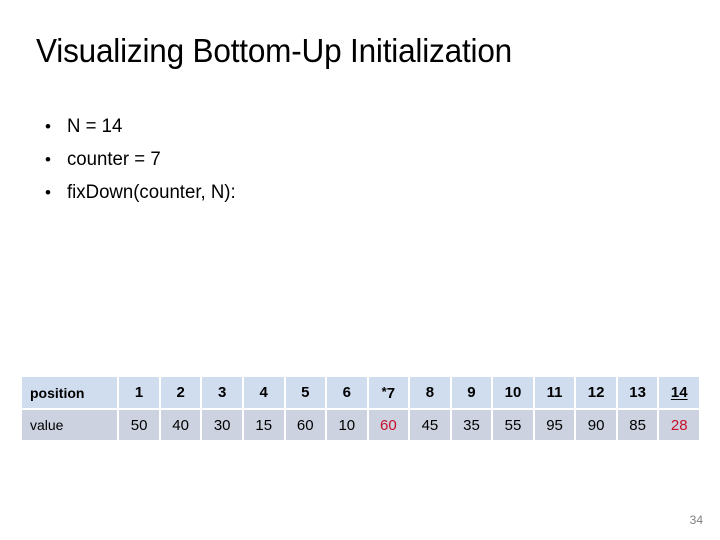  I want to click on table-row-position: position 1 2 3 4 5 6 *7 8 9 10 11 12 13 14, so click(360, 392).